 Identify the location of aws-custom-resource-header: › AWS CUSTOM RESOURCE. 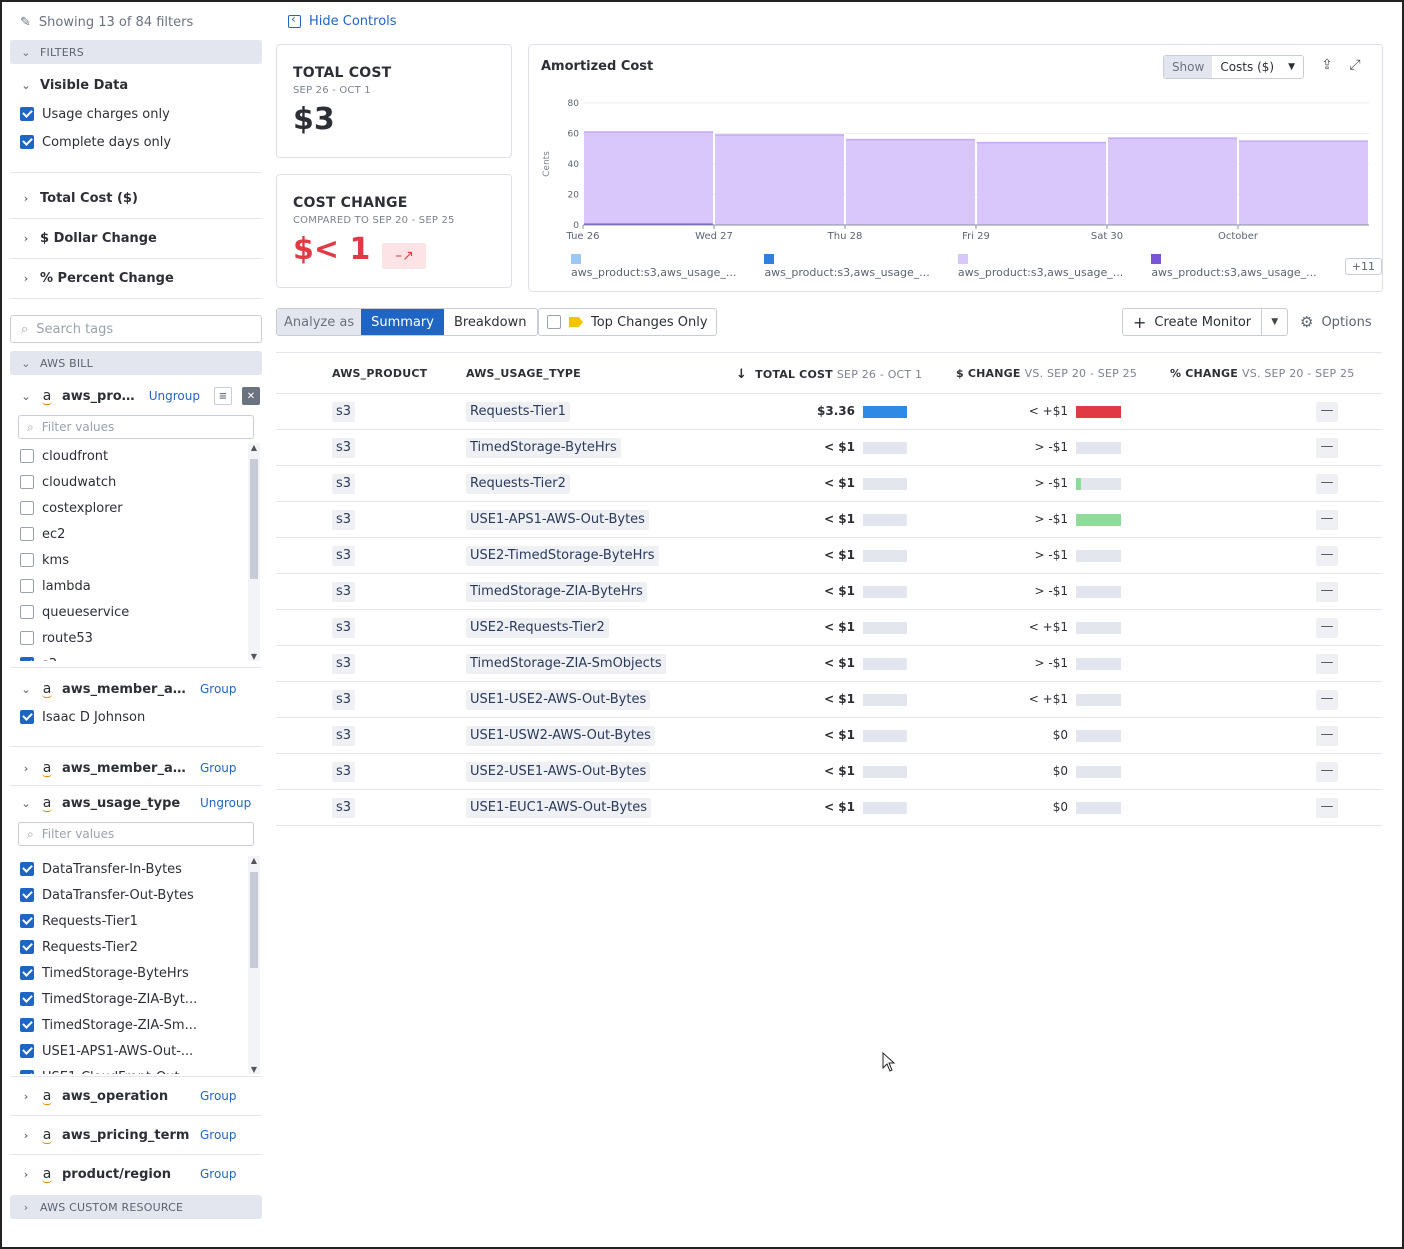
(136, 1207).